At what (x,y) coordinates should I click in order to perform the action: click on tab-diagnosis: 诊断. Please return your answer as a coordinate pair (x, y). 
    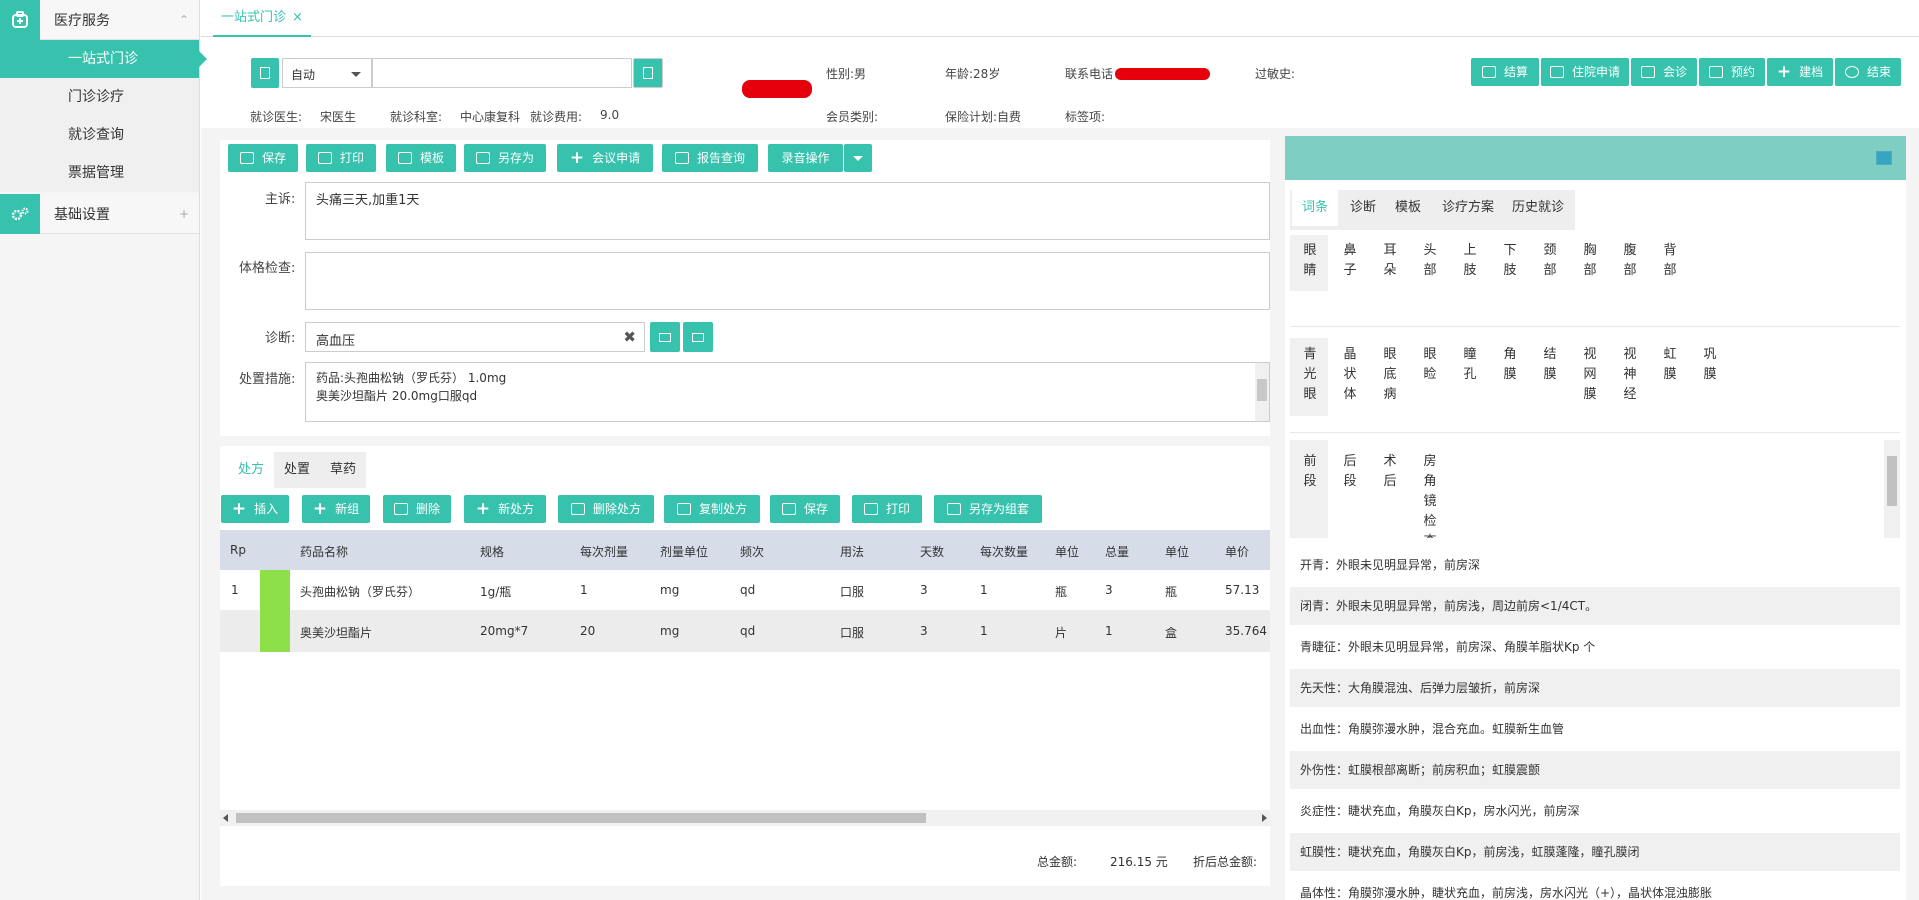
    Looking at the image, I should click on (1363, 208).